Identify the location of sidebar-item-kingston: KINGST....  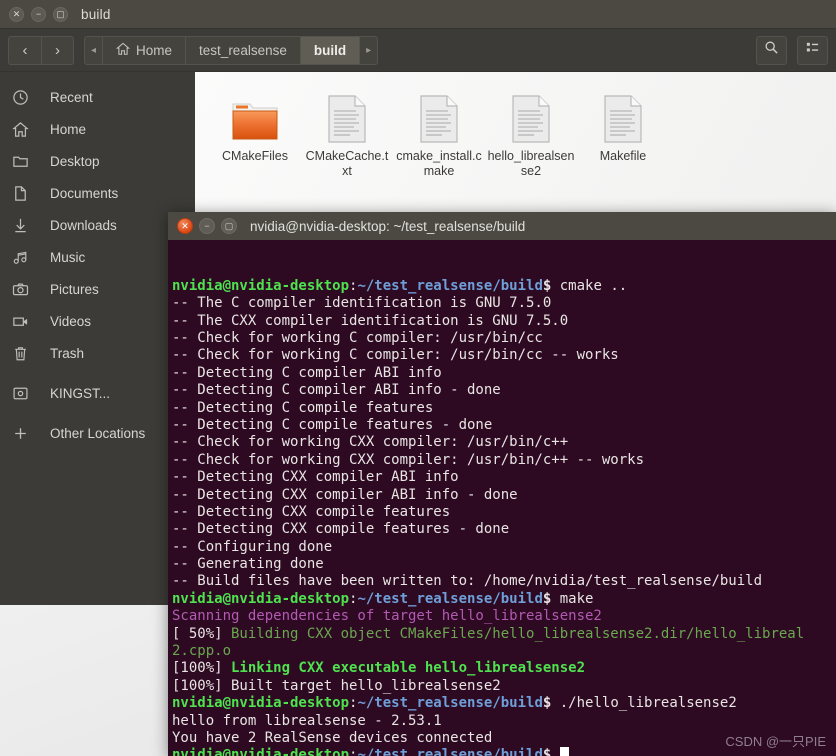
(97, 393).